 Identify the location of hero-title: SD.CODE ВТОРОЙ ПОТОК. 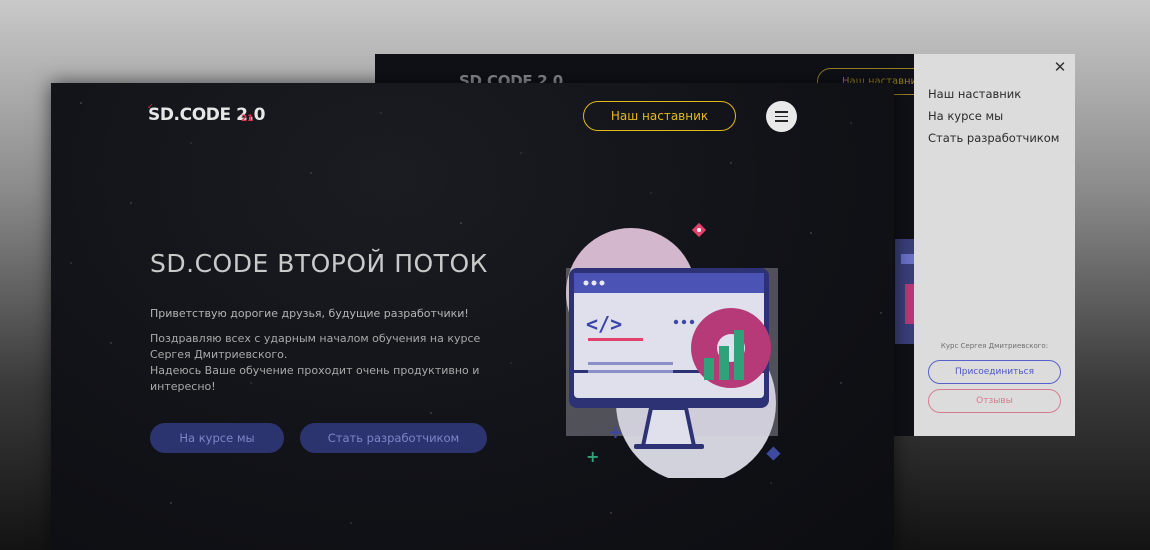
(319, 263).